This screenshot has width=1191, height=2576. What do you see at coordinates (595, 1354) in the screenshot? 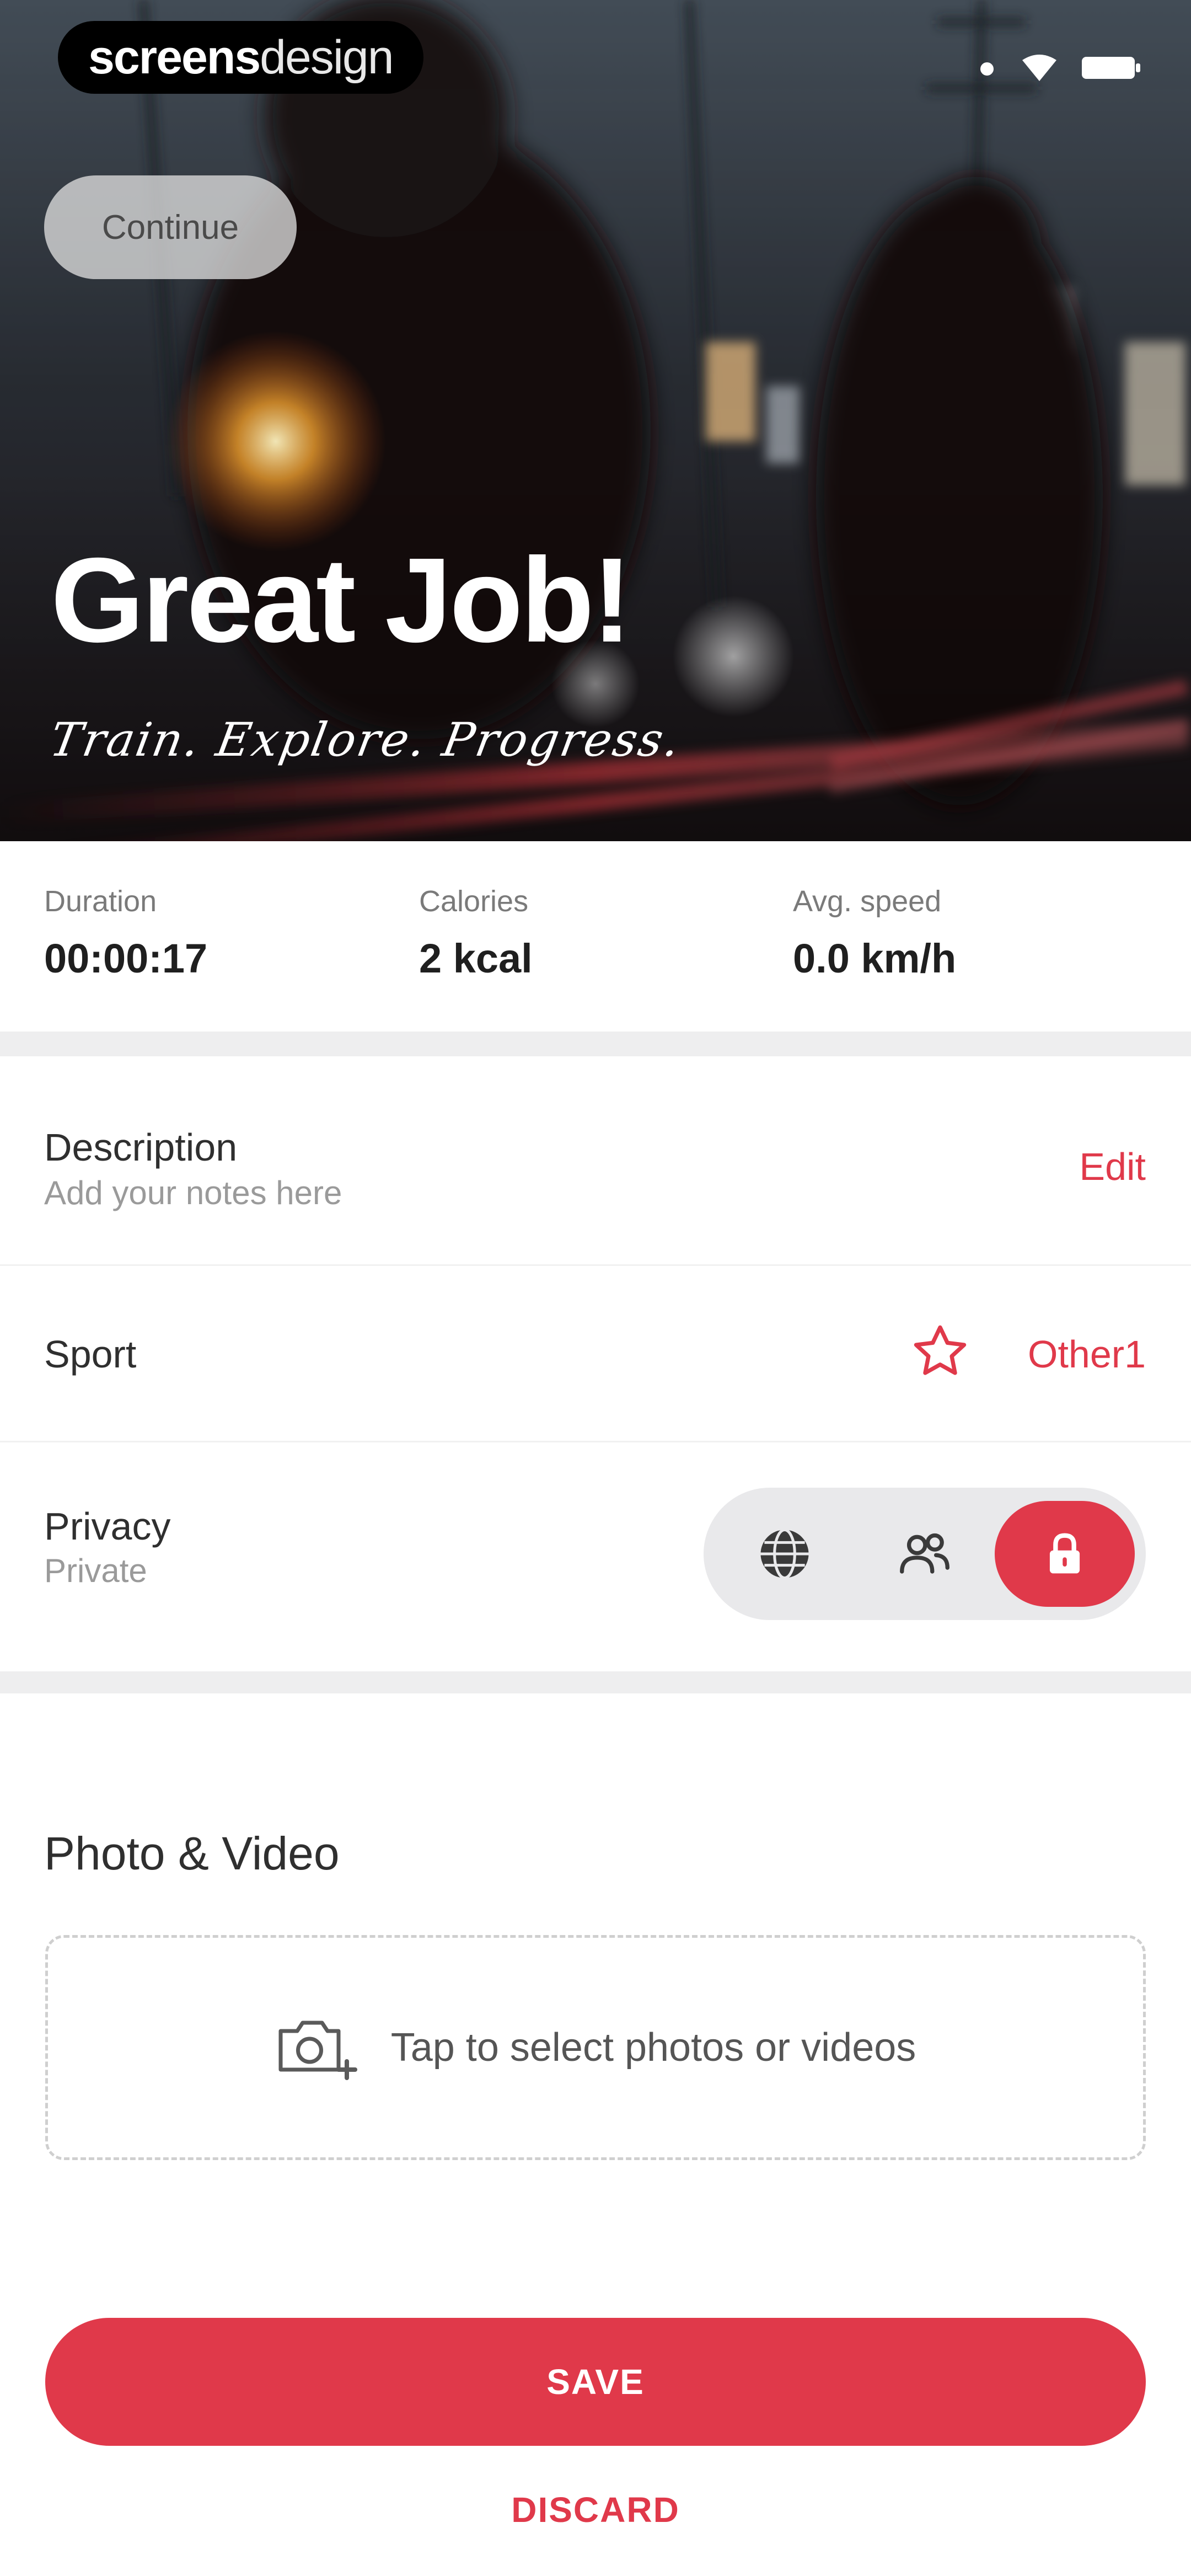
I see `sport-row: Sport Other1` at bounding box center [595, 1354].